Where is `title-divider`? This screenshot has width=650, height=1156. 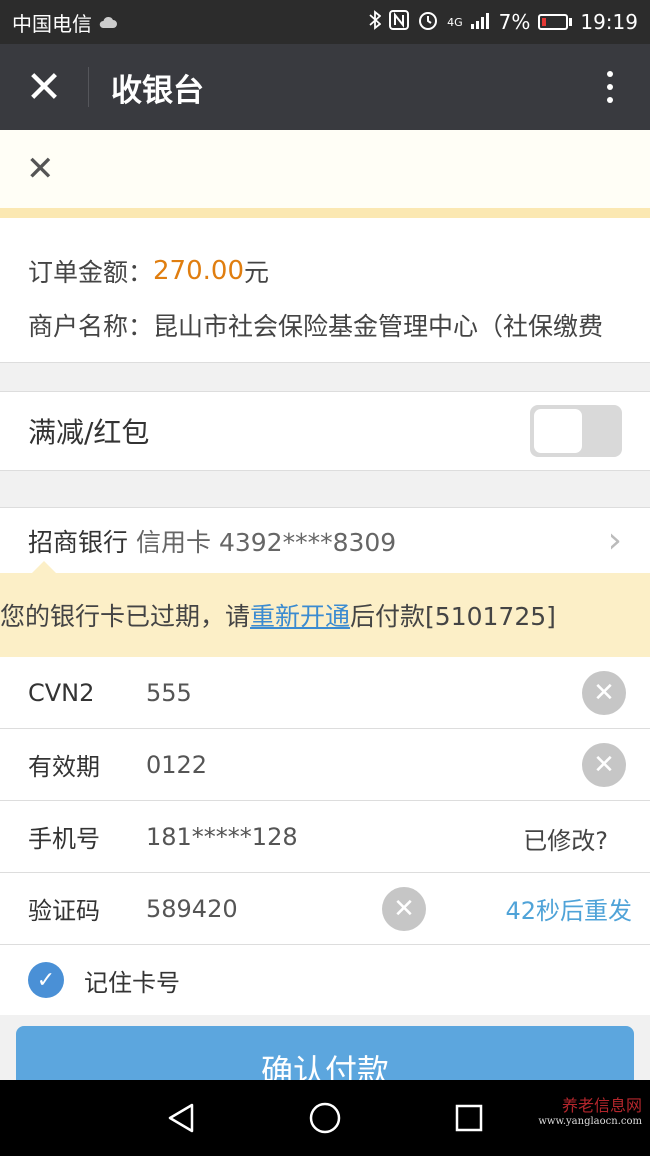 title-divider is located at coordinates (88, 87).